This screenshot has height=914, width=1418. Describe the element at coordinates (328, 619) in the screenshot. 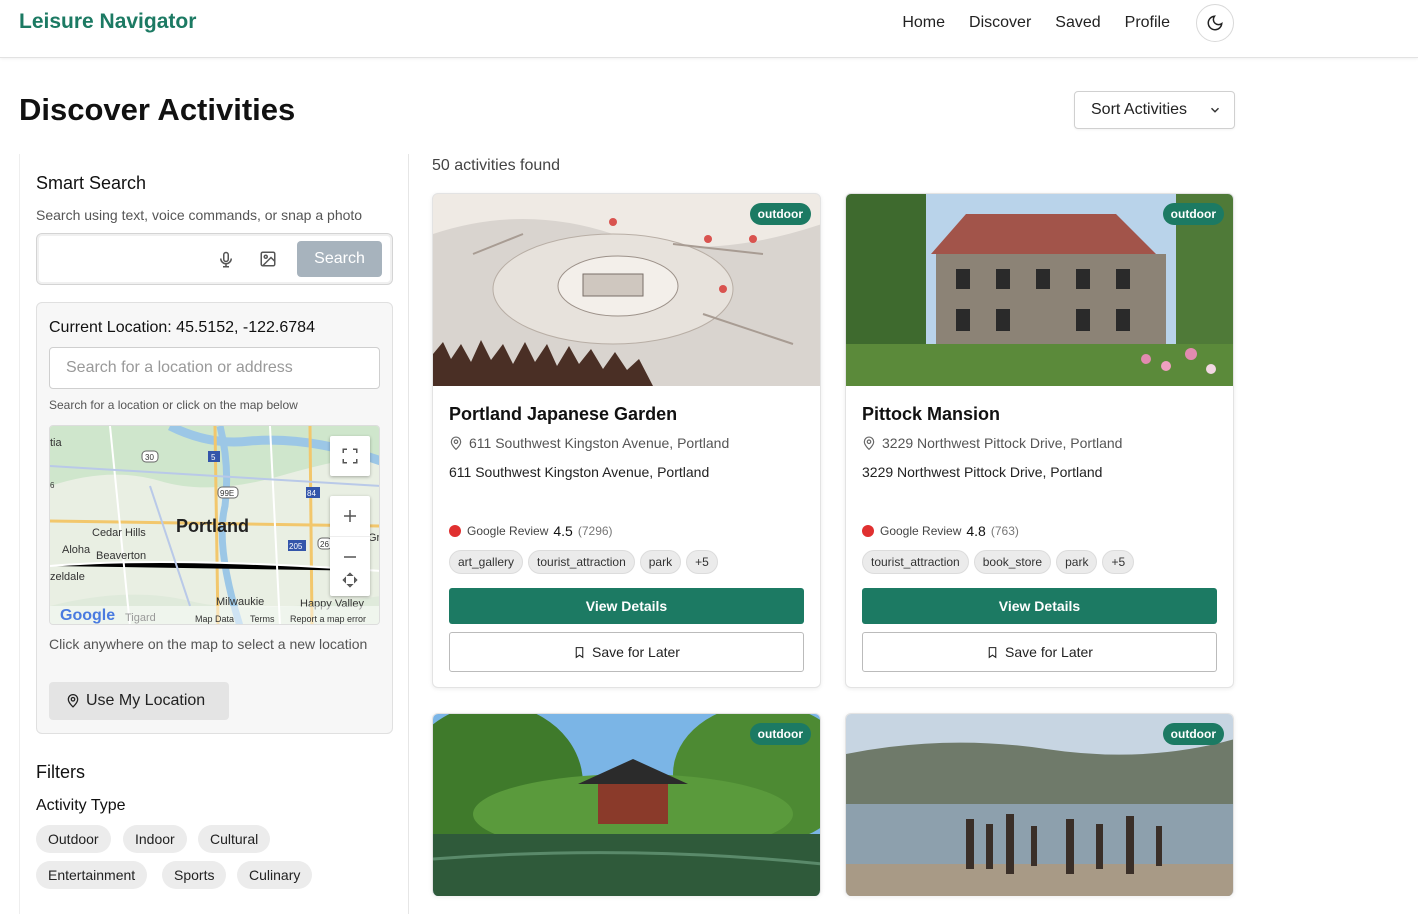

I see `map-attribution: Report a map error` at that location.